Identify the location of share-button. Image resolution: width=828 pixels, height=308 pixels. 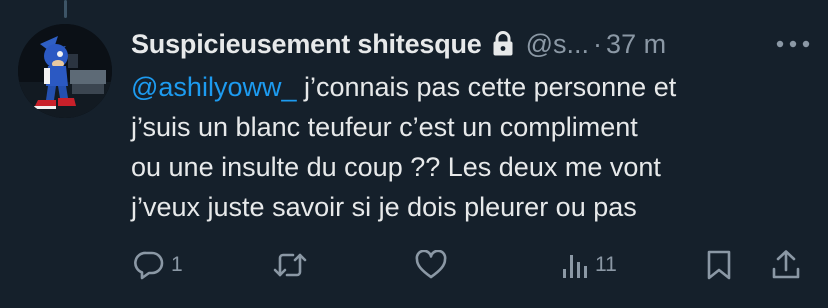
(786, 265).